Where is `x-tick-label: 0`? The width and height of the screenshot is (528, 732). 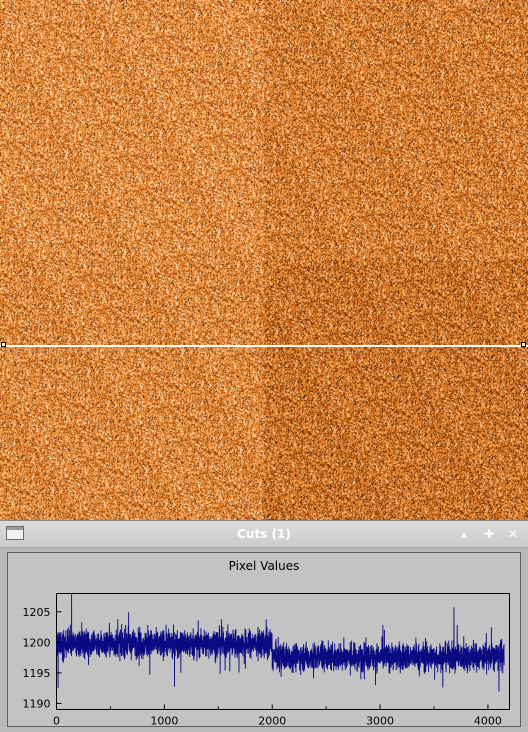
x-tick-label: 0 is located at coordinates (56, 721).